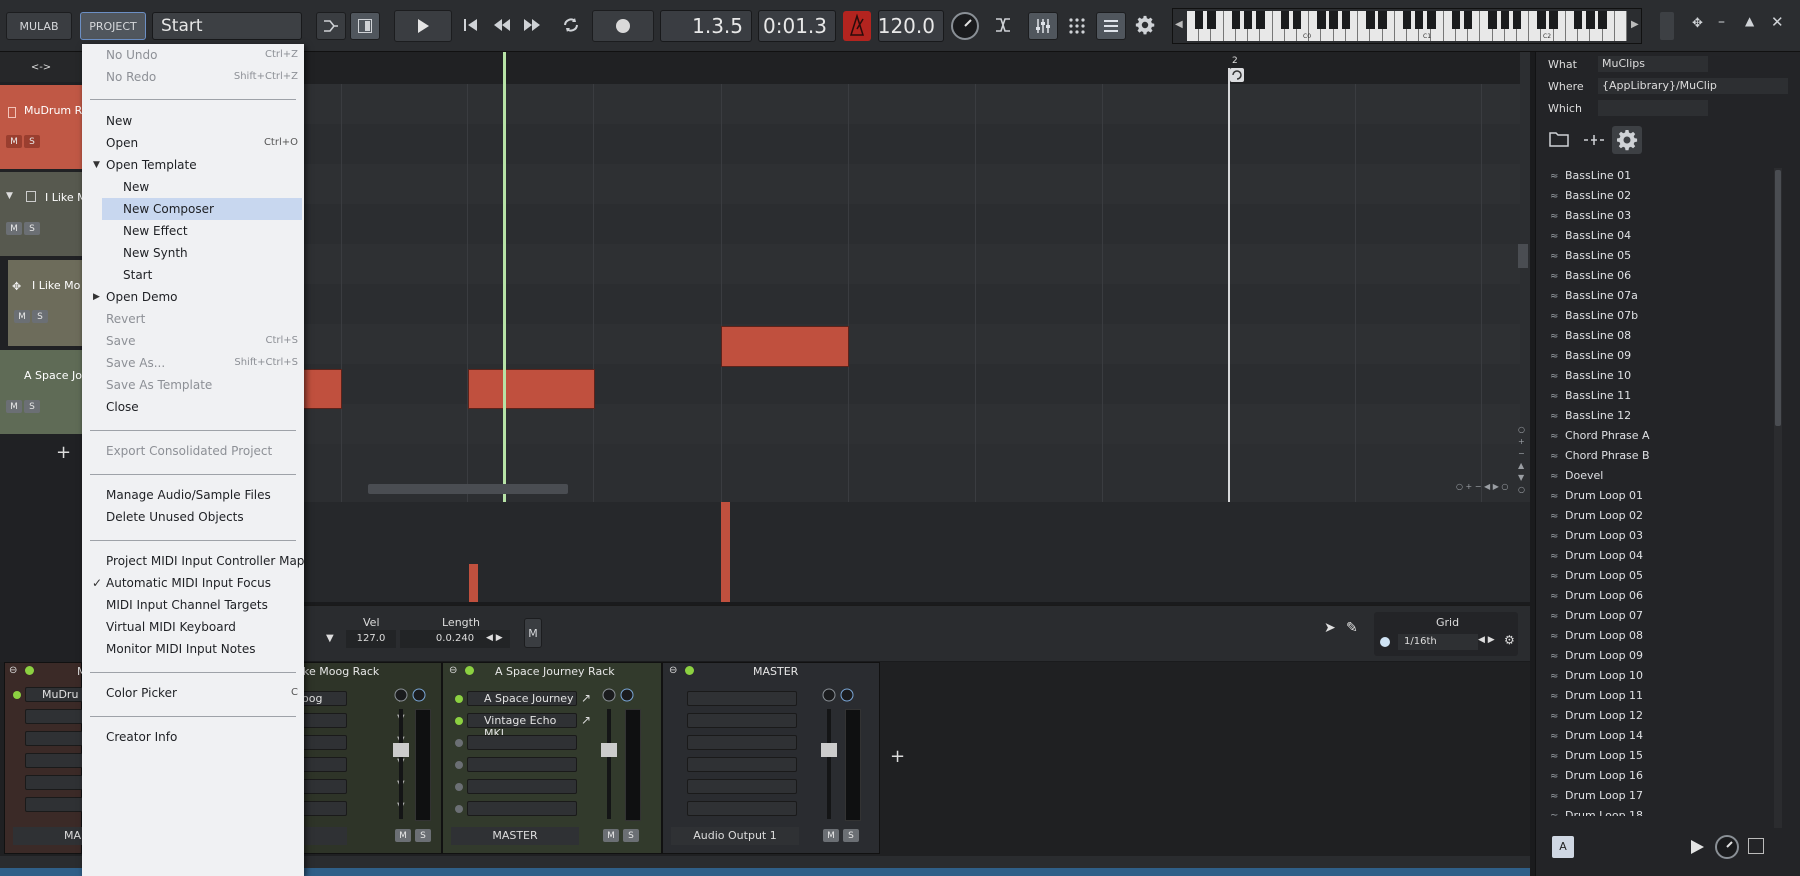  What do you see at coordinates (39, 26) in the screenshot?
I see `mulab-menu-button: MULAB` at bounding box center [39, 26].